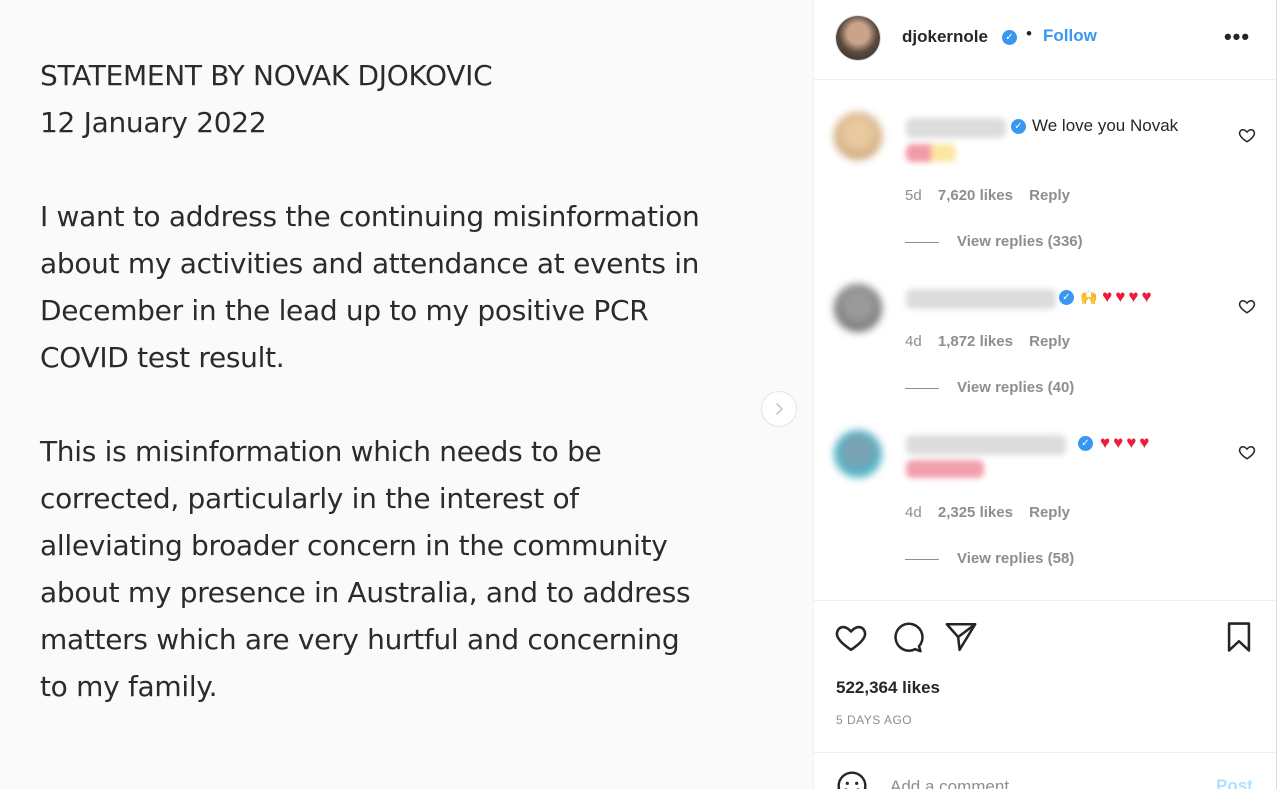 The image size is (1280, 789). I want to click on more-options-icon: •••, so click(1237, 37).